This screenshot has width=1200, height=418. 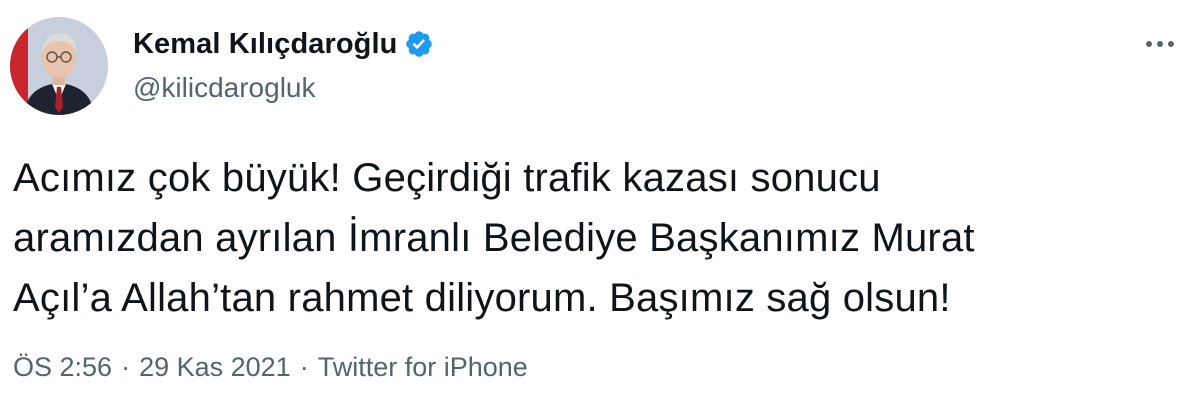 I want to click on tweet-time: ÖS 2:56, so click(x=62, y=367).